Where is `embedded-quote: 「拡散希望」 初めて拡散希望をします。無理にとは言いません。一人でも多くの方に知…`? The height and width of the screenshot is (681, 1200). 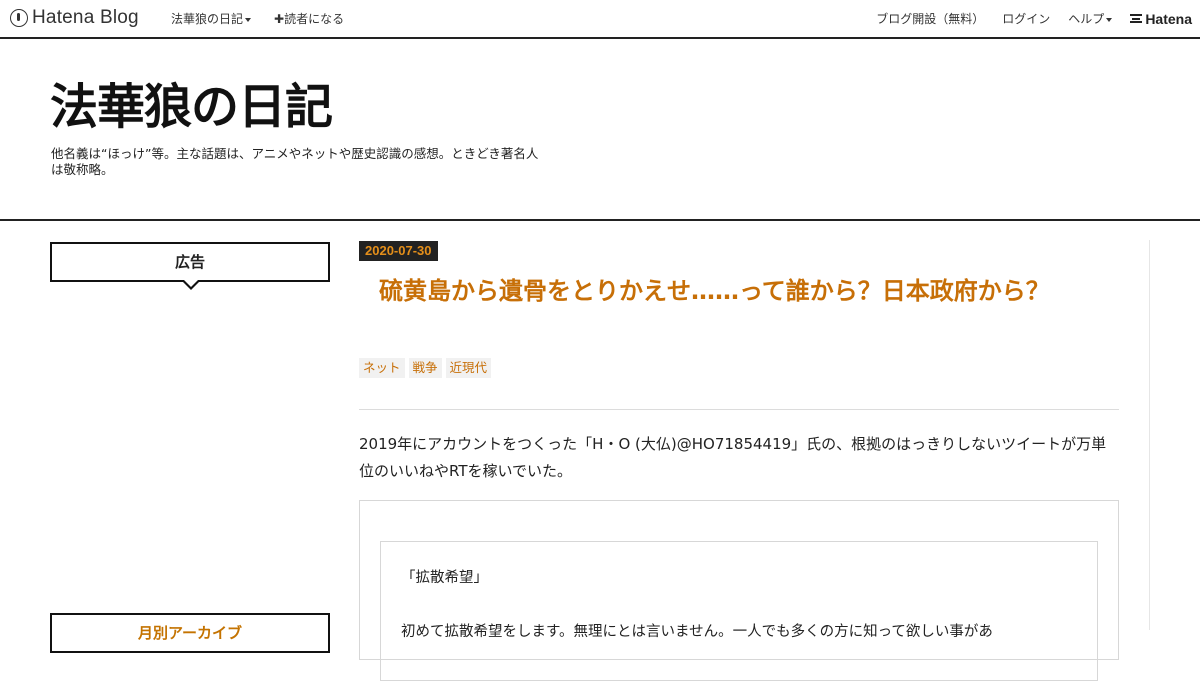 embedded-quote: 「拡散希望」 初めて拡散希望をします。無理にとは言いません。一人でも多くの方に知… is located at coordinates (739, 611).